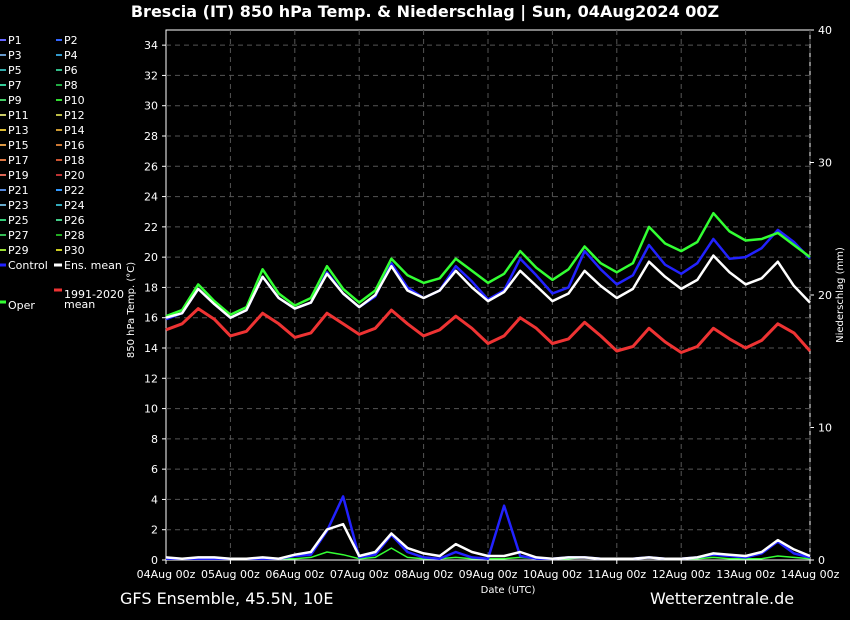 The height and width of the screenshot is (620, 850). Describe the element at coordinates (151, 166) in the screenshot. I see `y-tick-label: 26` at that location.